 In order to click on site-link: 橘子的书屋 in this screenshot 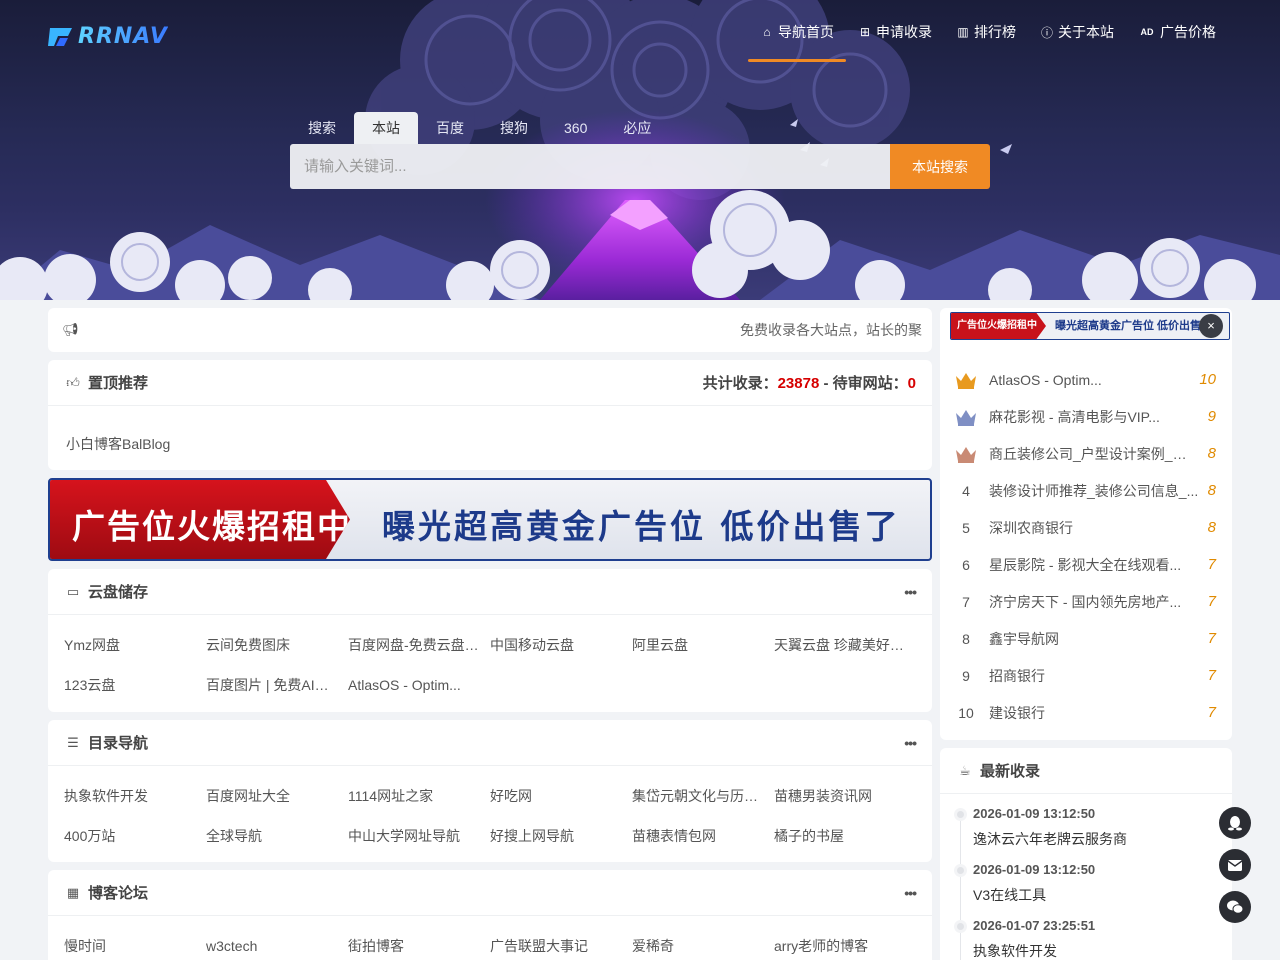, I will do `click(845, 836)`.